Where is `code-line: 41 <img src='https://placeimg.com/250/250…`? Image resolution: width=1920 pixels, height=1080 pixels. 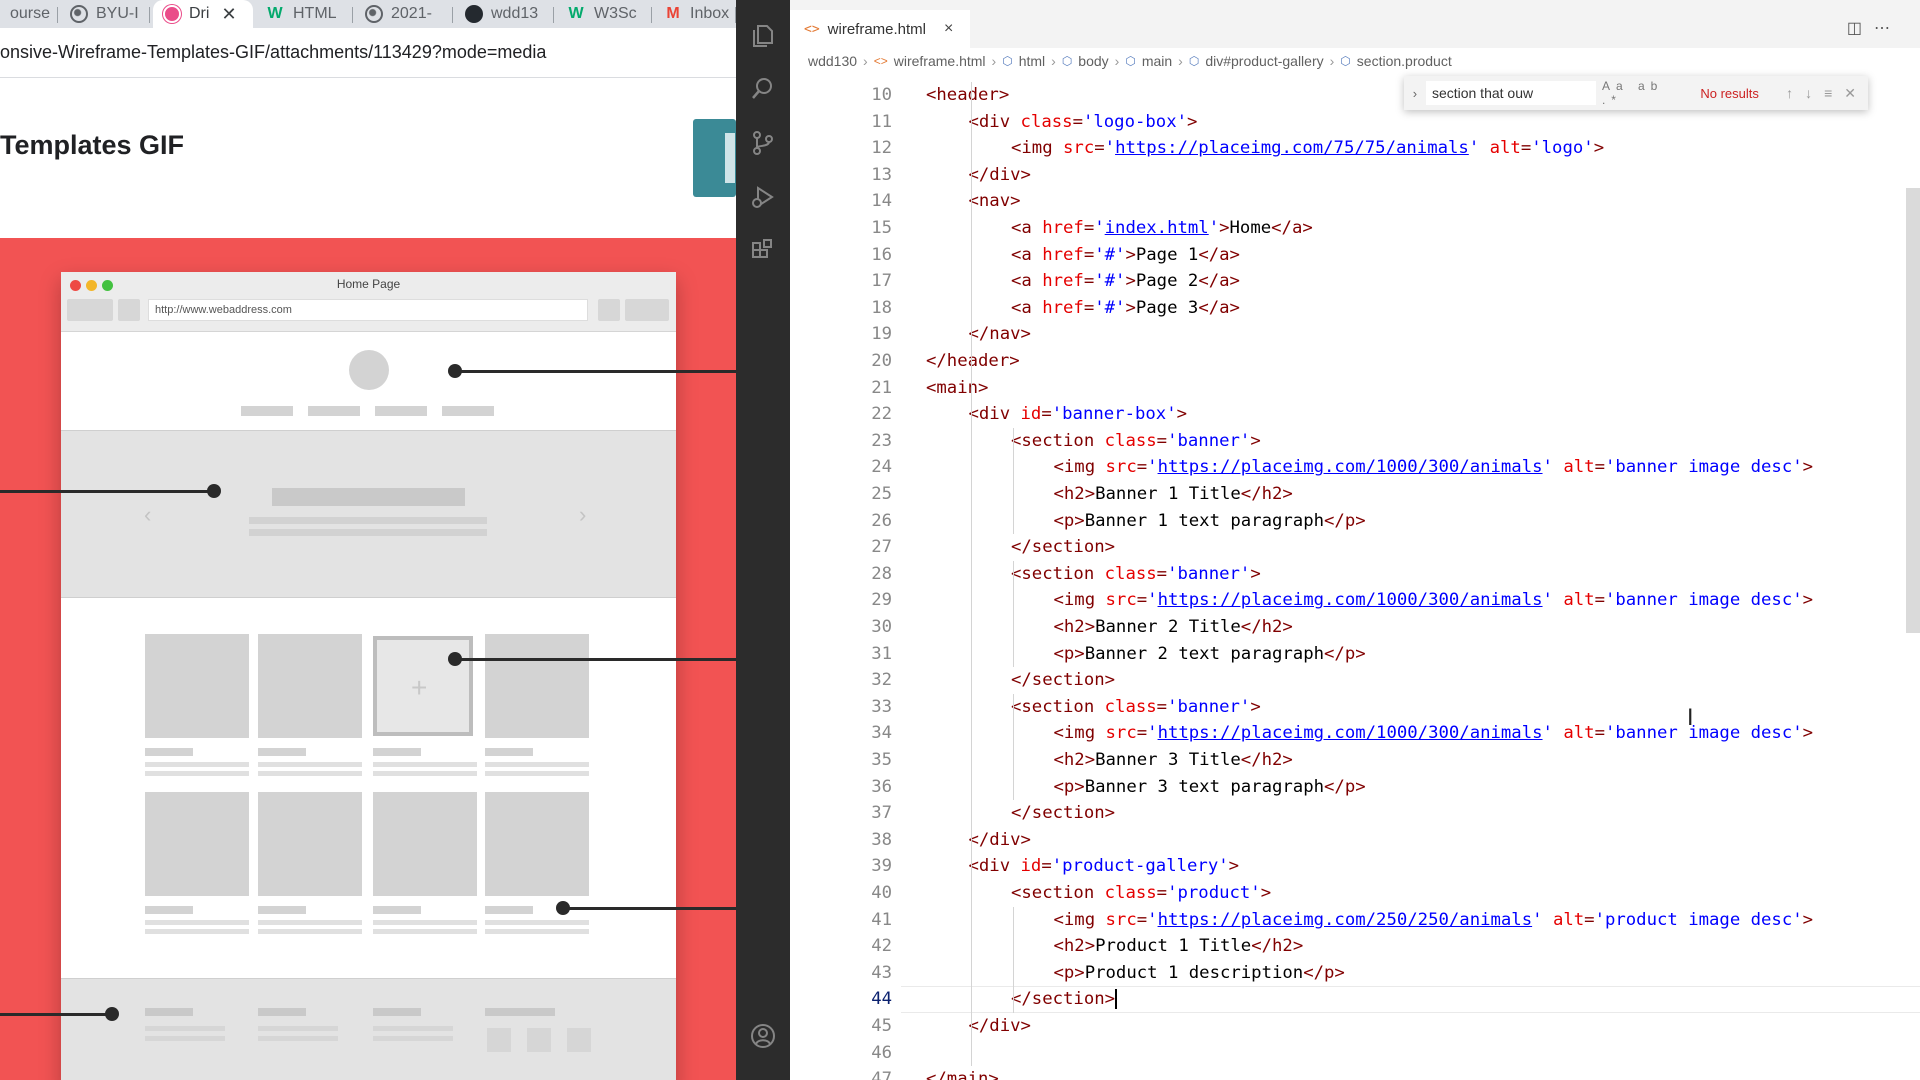
code-line: 41 <img src='https://placeimg.com/250/250… is located at coordinates (1355, 920).